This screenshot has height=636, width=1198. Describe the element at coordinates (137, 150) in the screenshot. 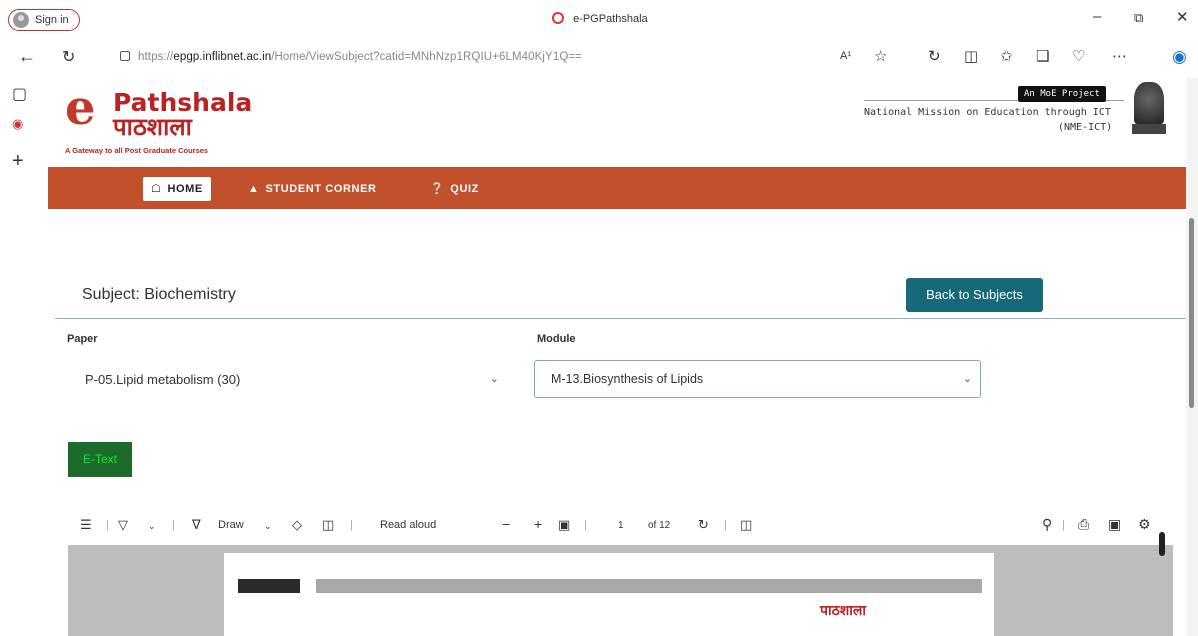

I see `logo-tagline: A Gateway to all Post Graduate Courses` at that location.